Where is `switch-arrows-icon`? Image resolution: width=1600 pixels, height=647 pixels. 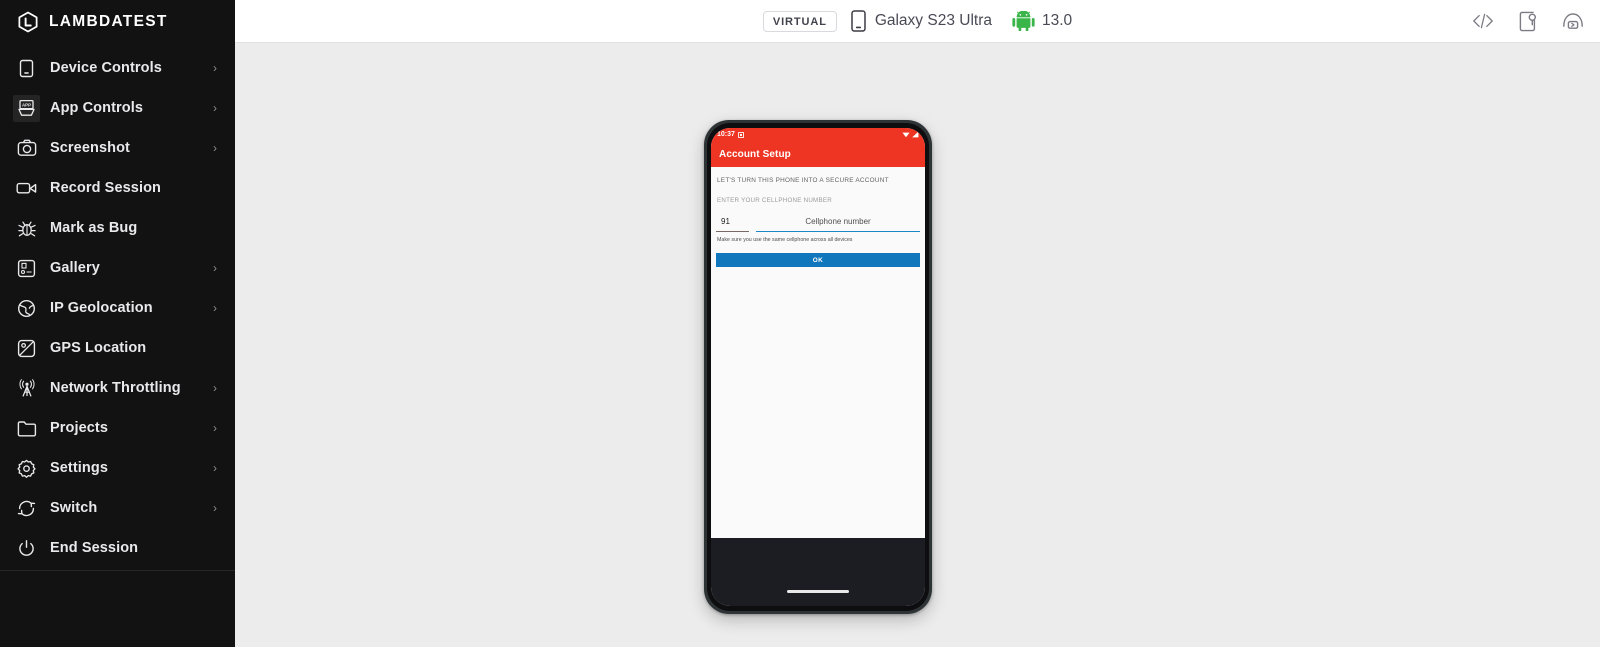
switch-arrows-icon is located at coordinates (26, 508).